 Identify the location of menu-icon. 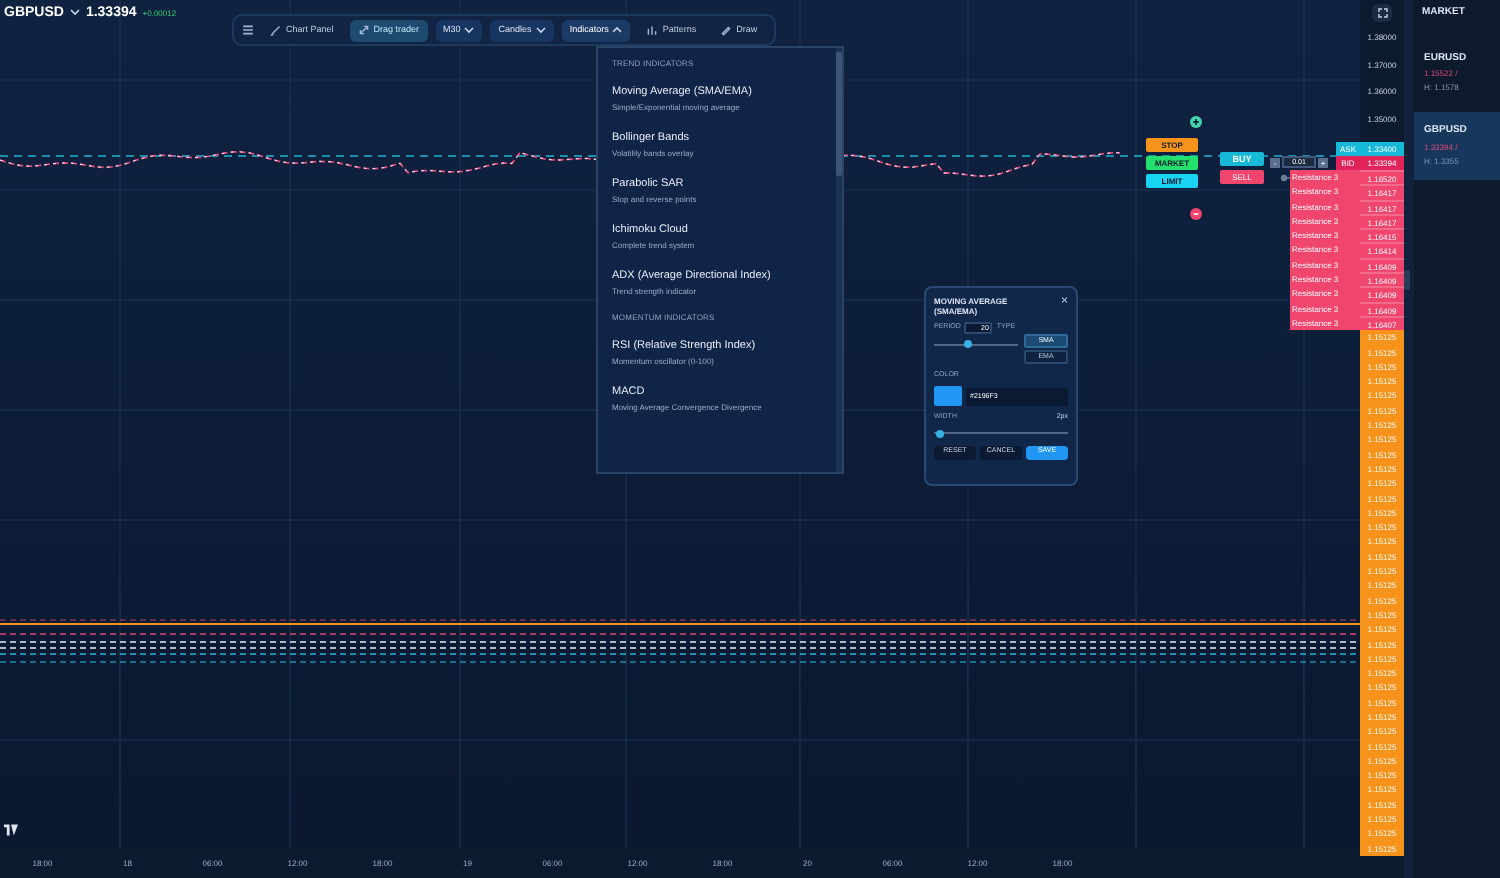
(248, 30).